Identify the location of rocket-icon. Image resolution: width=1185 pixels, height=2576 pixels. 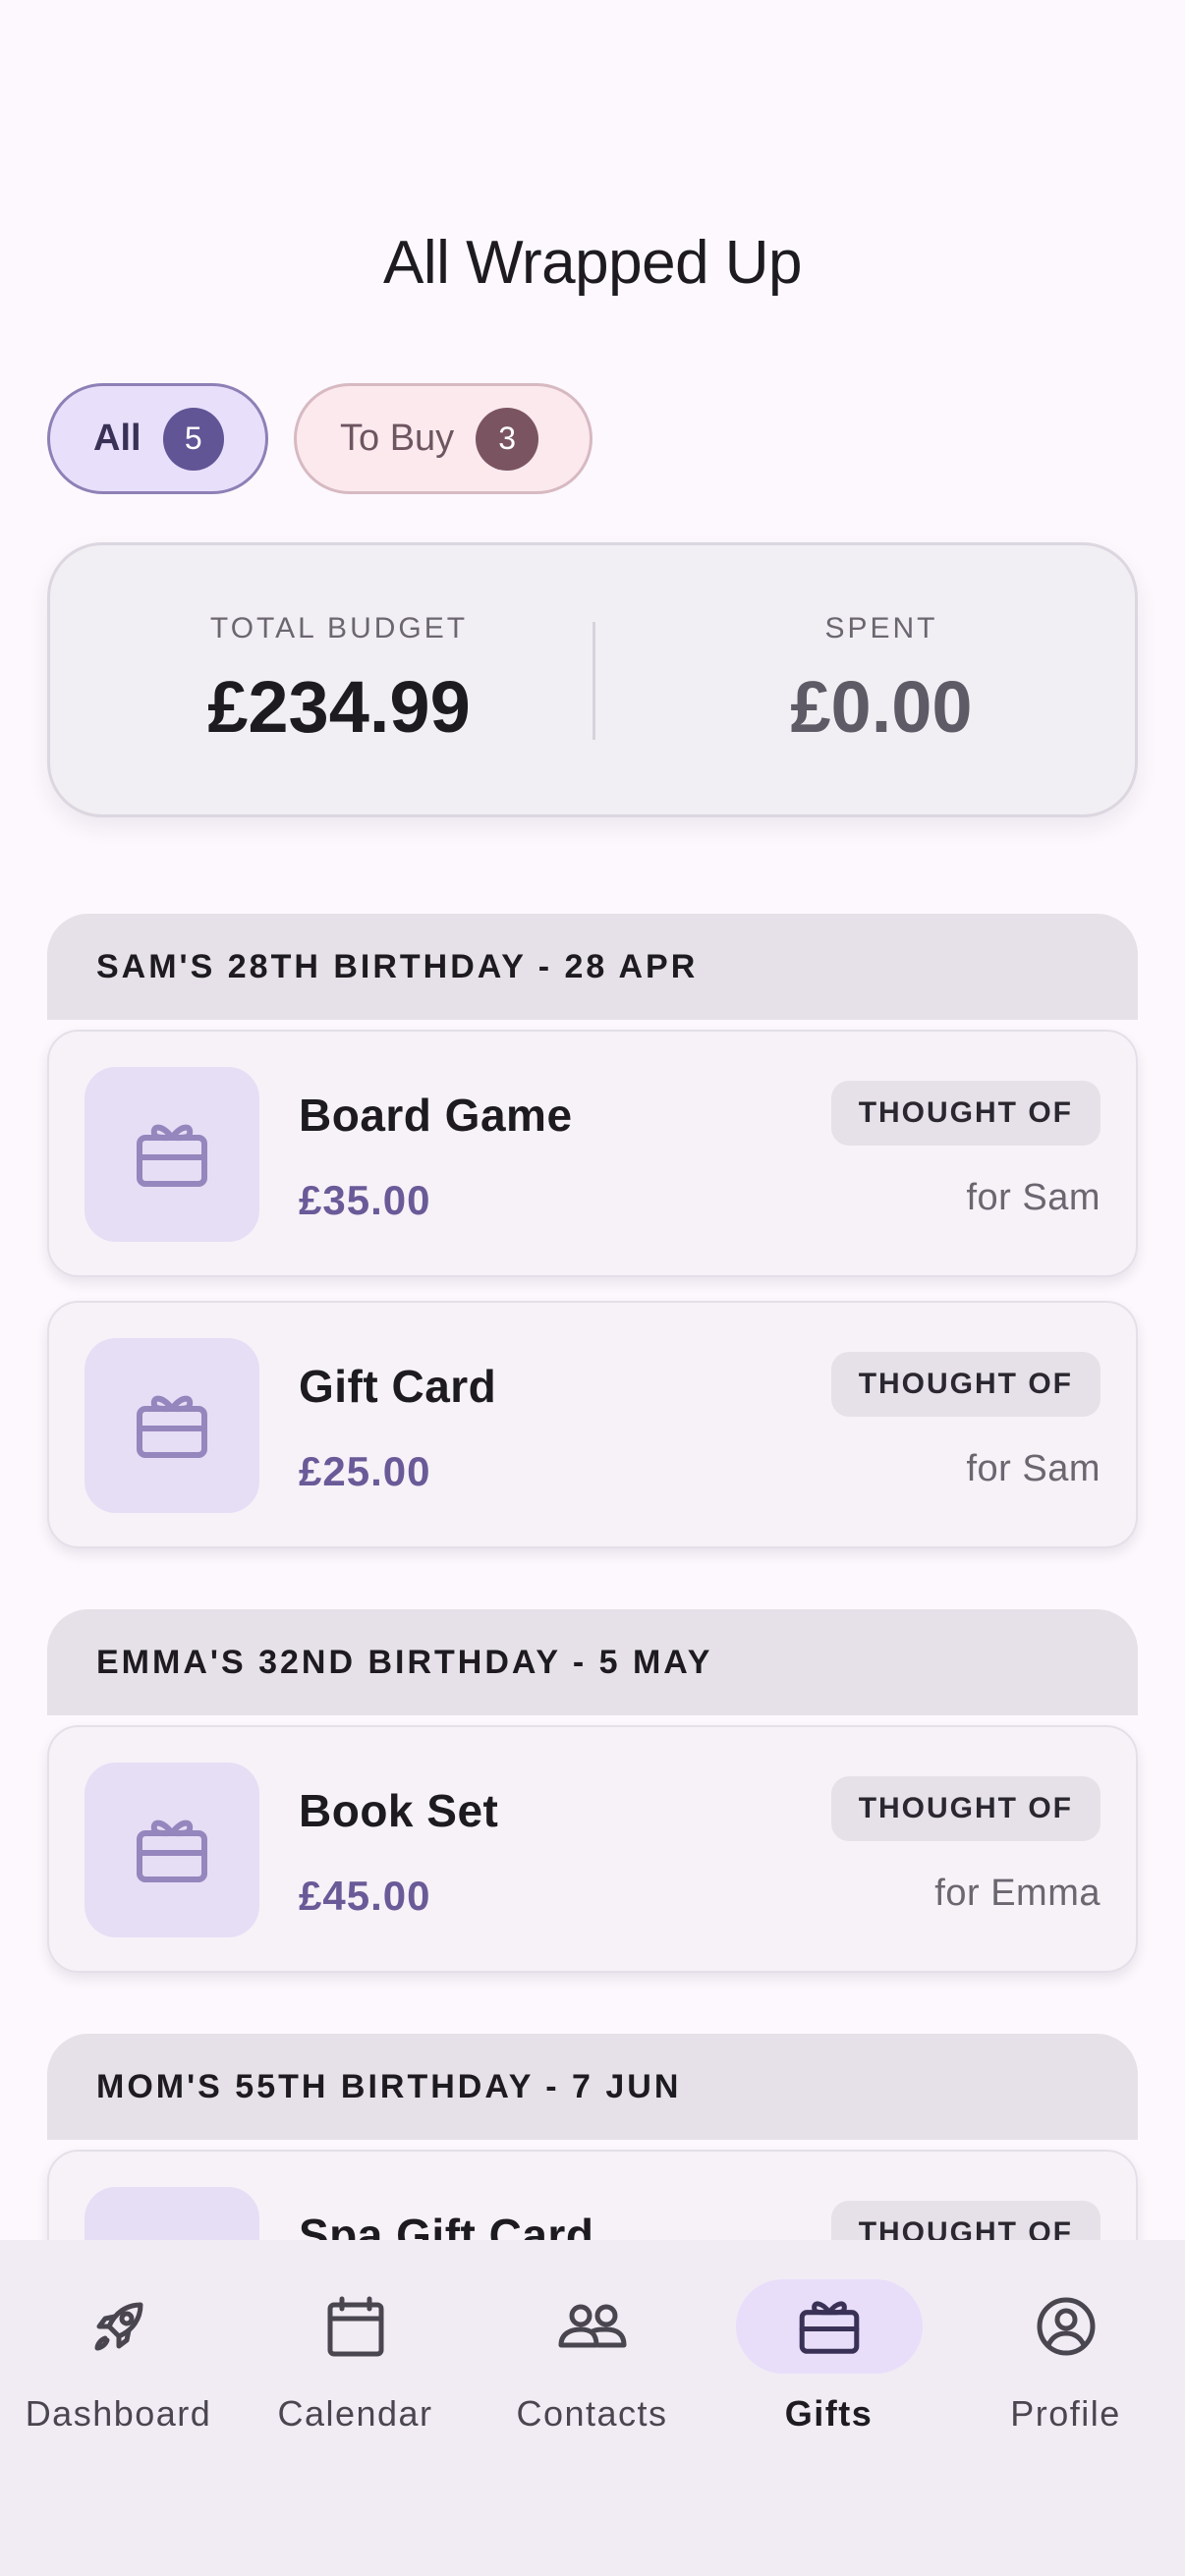
(118, 2326).